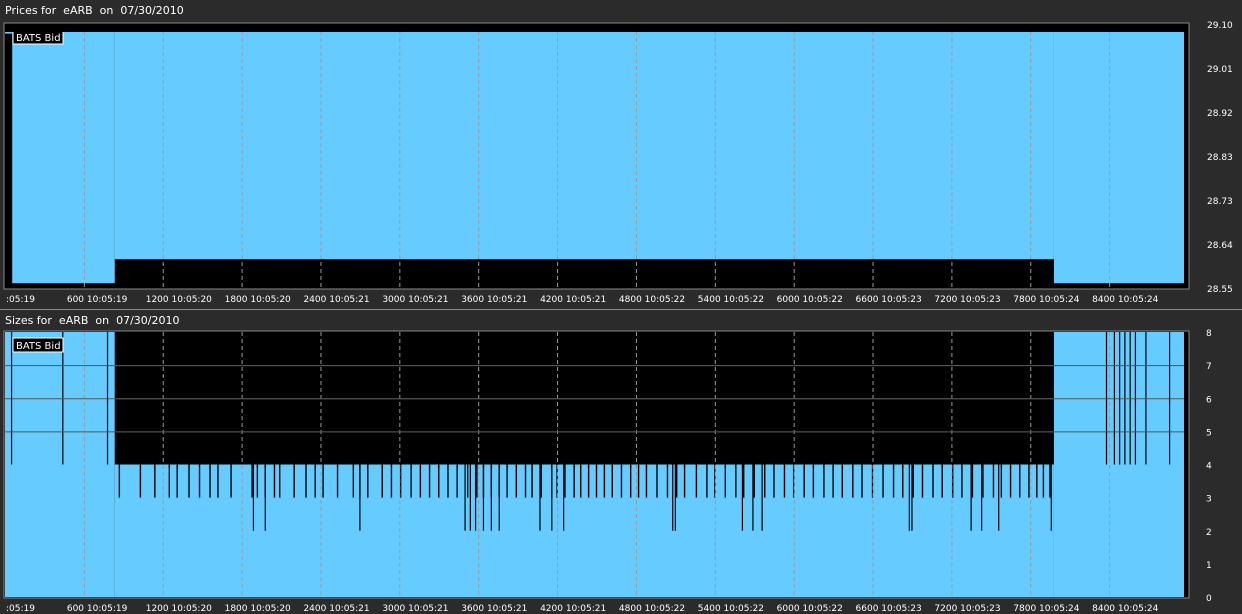 The height and width of the screenshot is (614, 1242). Describe the element at coordinates (1220, 246) in the screenshot. I see `y-tick-label: 28.64` at that location.